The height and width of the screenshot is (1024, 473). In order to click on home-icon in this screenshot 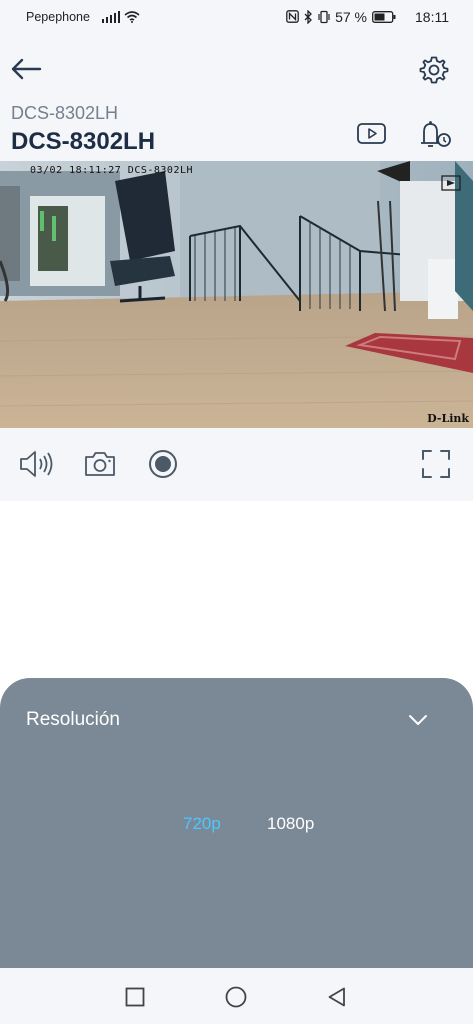, I will do `click(236, 997)`.